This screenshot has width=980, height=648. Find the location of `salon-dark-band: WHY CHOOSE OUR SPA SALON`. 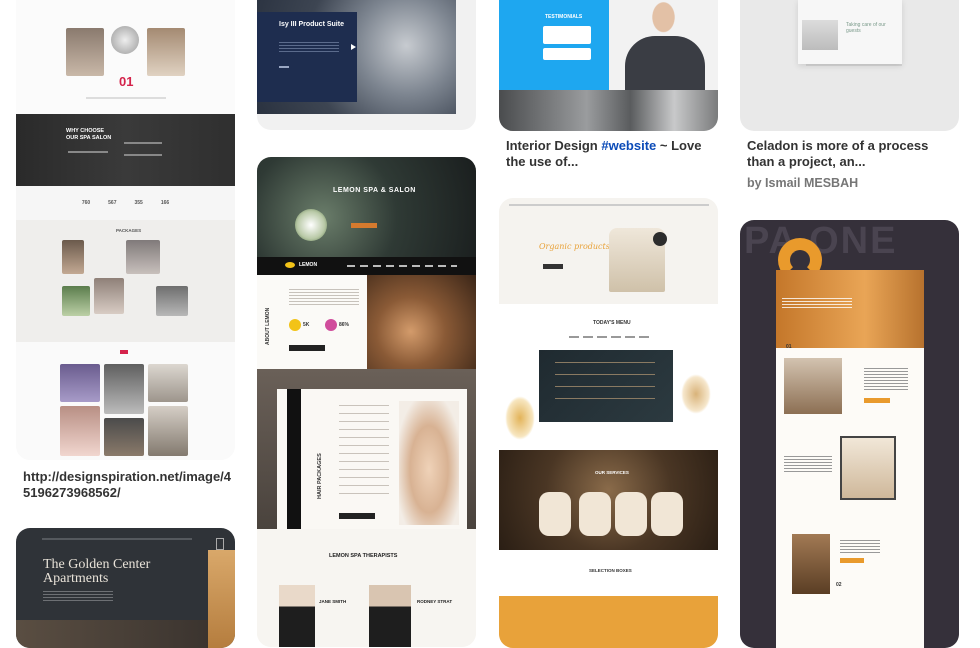

salon-dark-band: WHY CHOOSE OUR SPA SALON is located at coordinates (125, 150).